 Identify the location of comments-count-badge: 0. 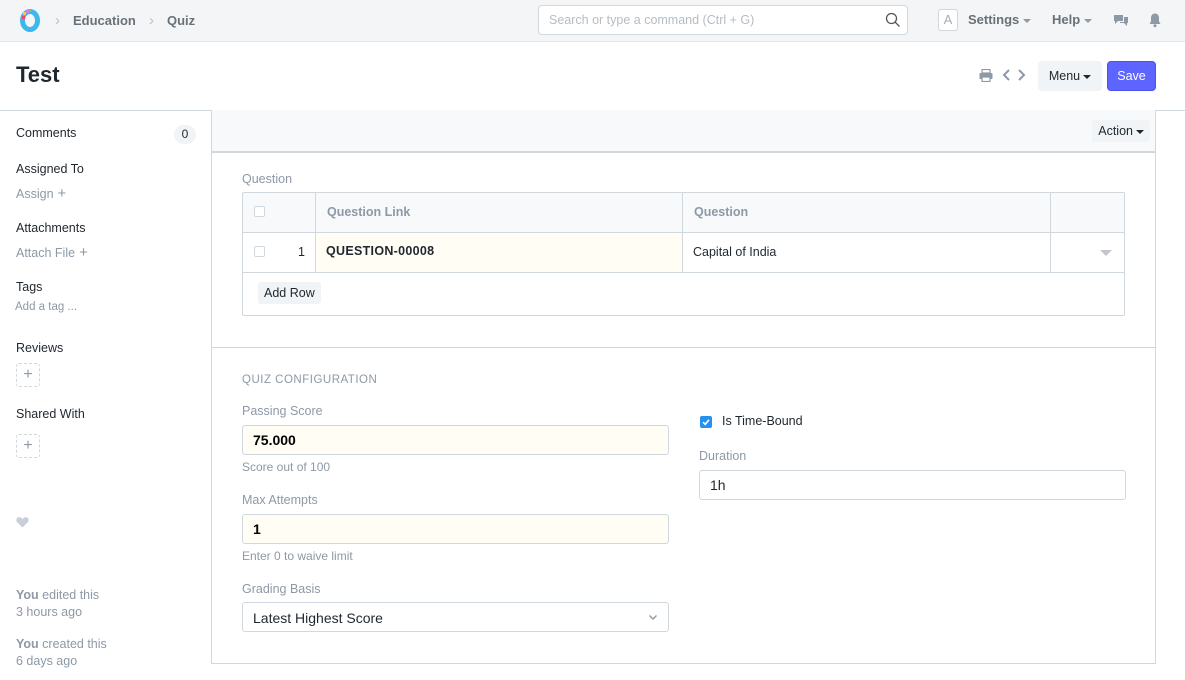
(185, 134).